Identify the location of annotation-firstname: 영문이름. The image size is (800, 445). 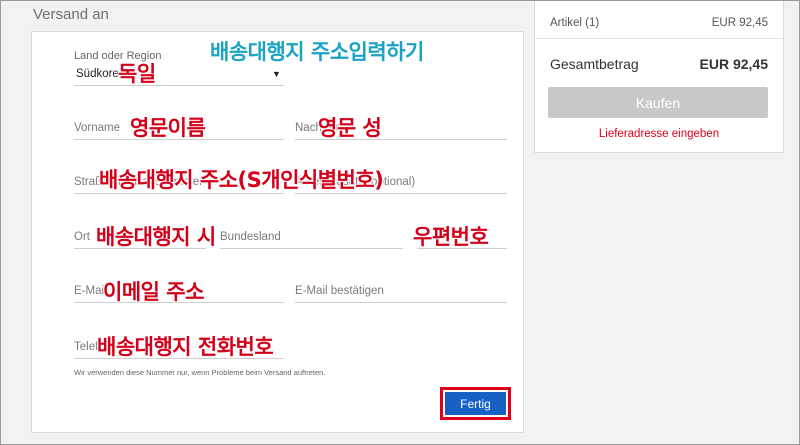
(168, 128).